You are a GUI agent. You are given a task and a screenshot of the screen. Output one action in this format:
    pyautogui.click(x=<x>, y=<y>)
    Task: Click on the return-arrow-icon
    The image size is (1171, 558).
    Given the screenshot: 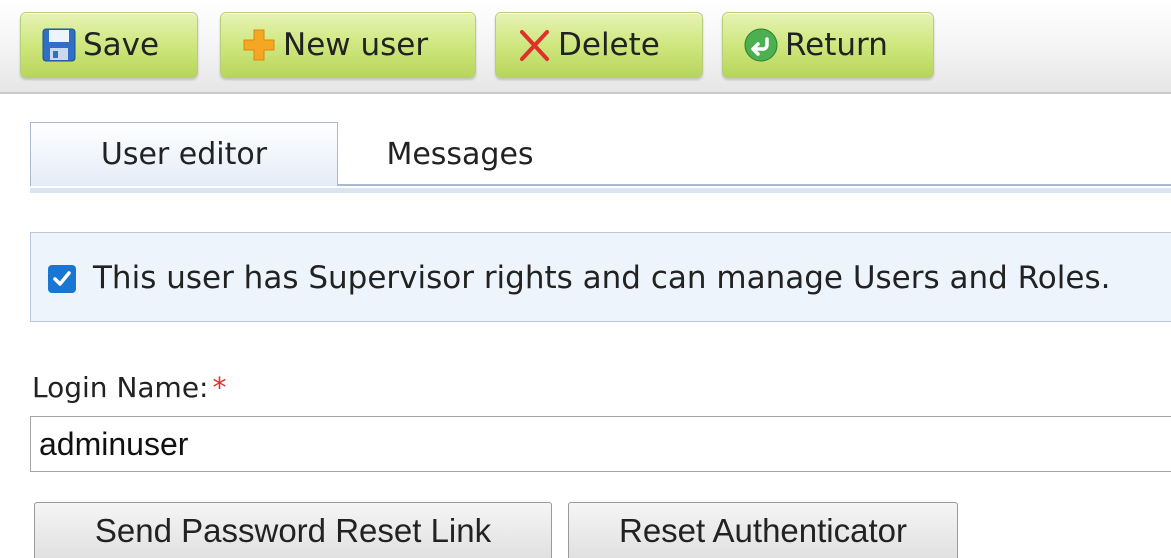 What is the action you would take?
    pyautogui.click(x=761, y=45)
    